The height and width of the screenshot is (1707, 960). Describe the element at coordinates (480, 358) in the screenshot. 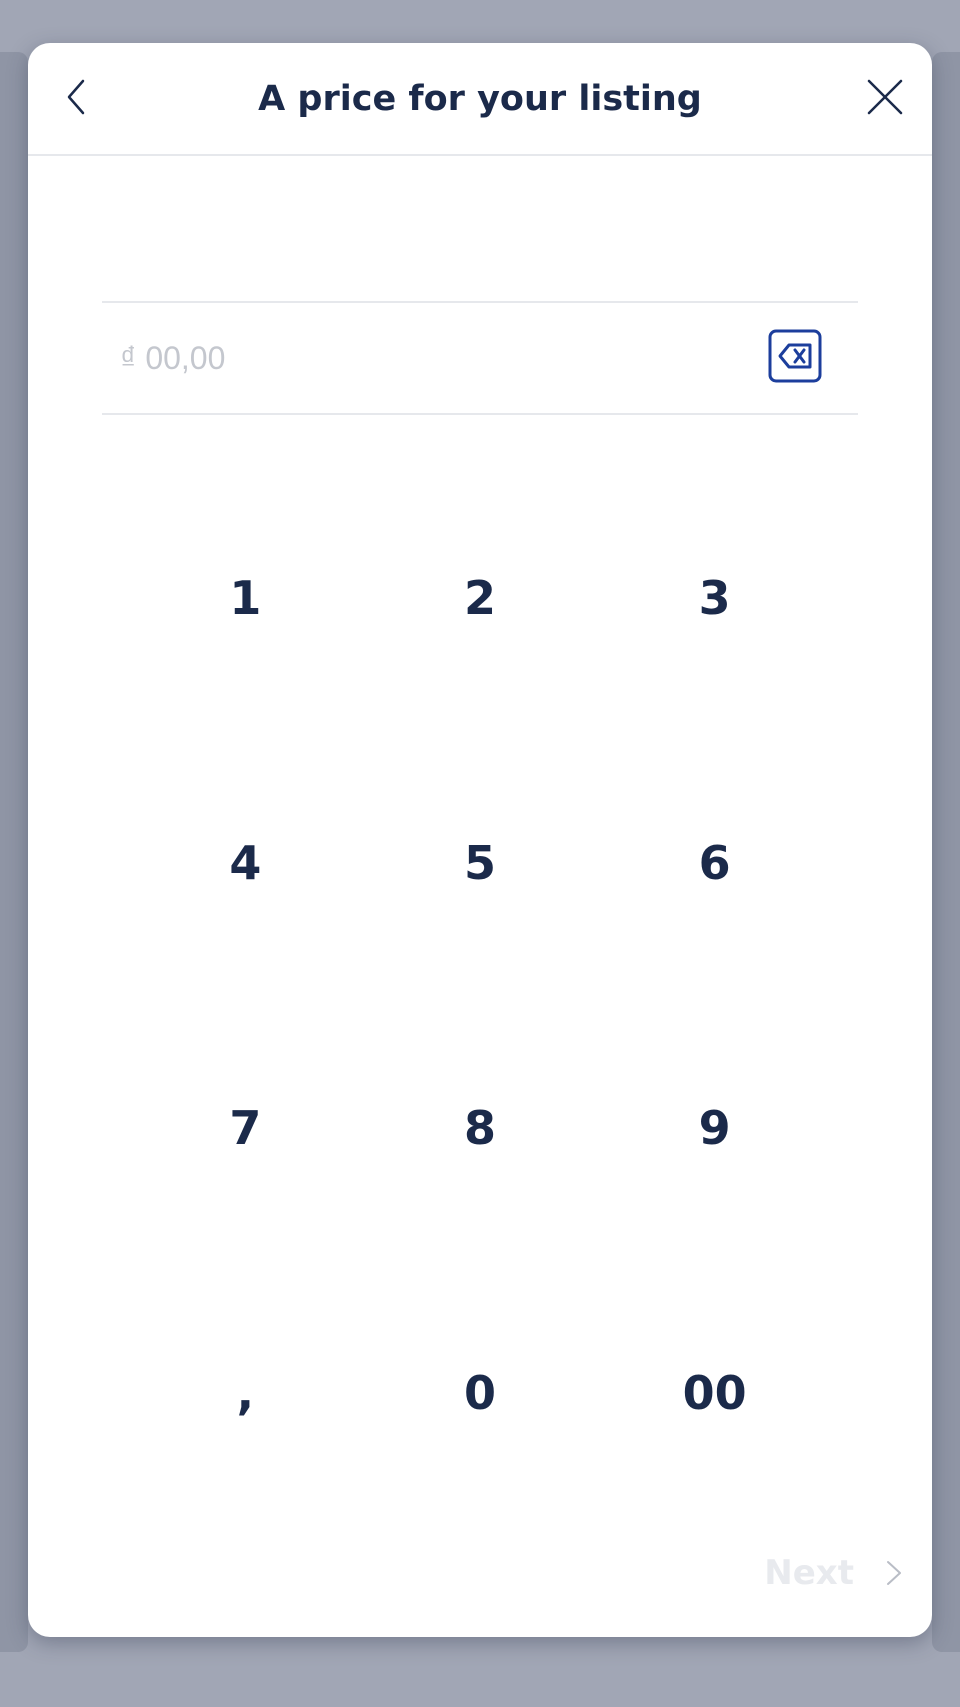

I see `price-input: ₫ 00,00` at that location.